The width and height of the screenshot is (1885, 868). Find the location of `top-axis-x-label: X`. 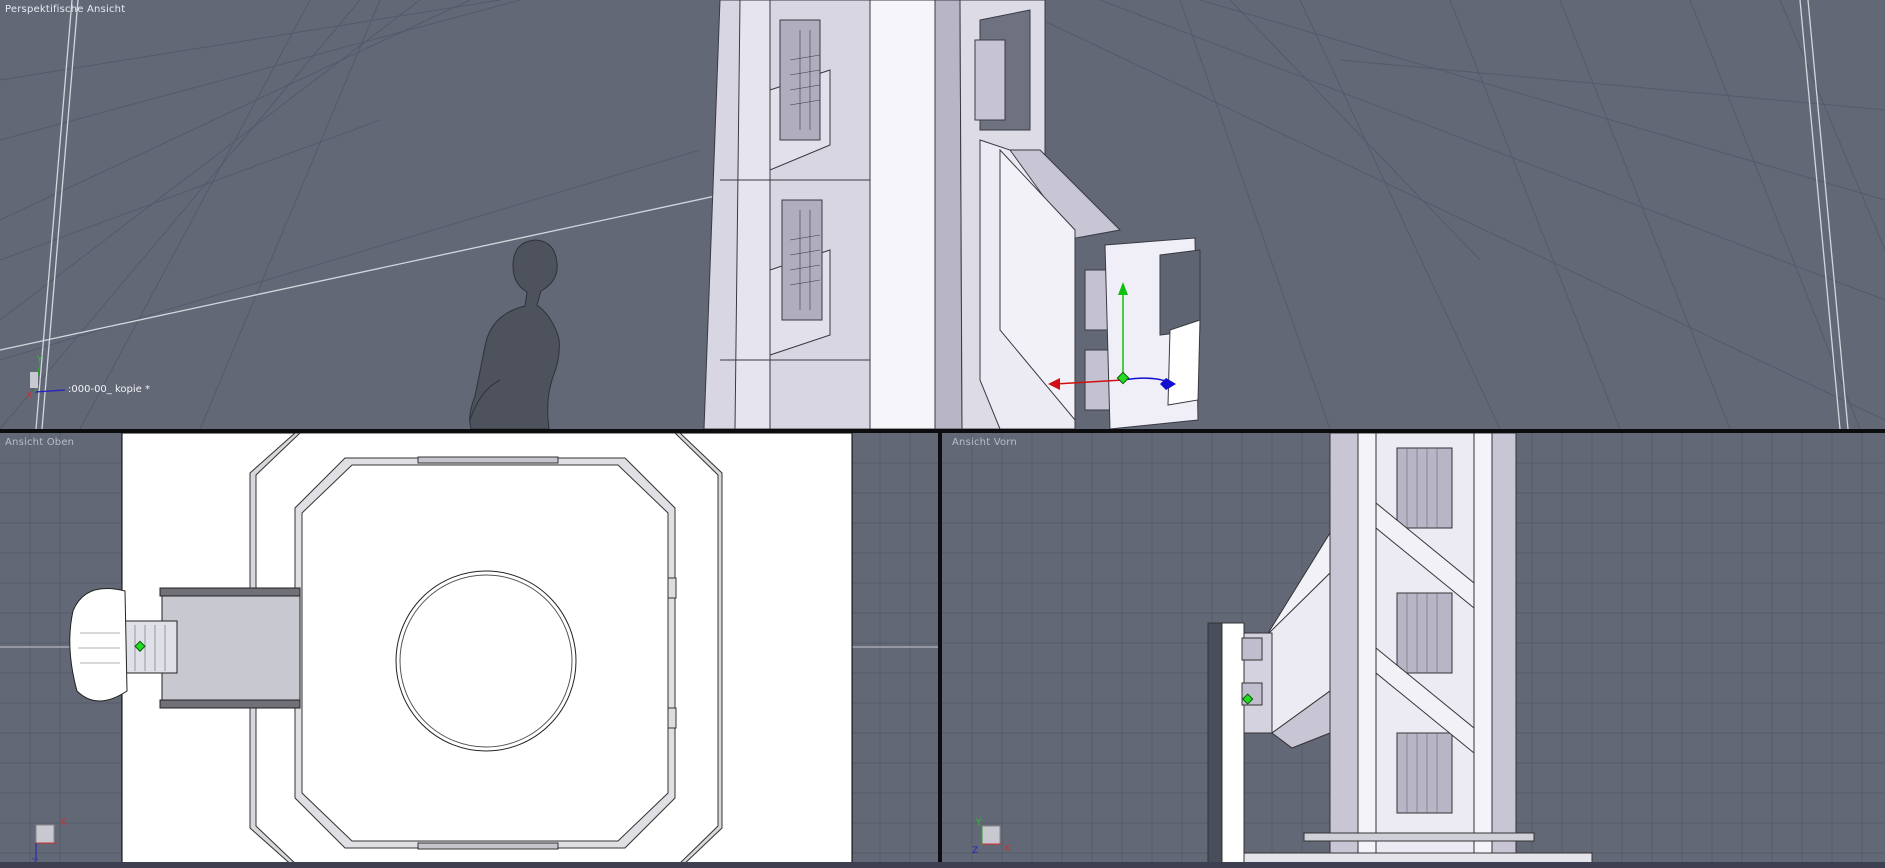

top-axis-x-label: X is located at coordinates (63, 823).